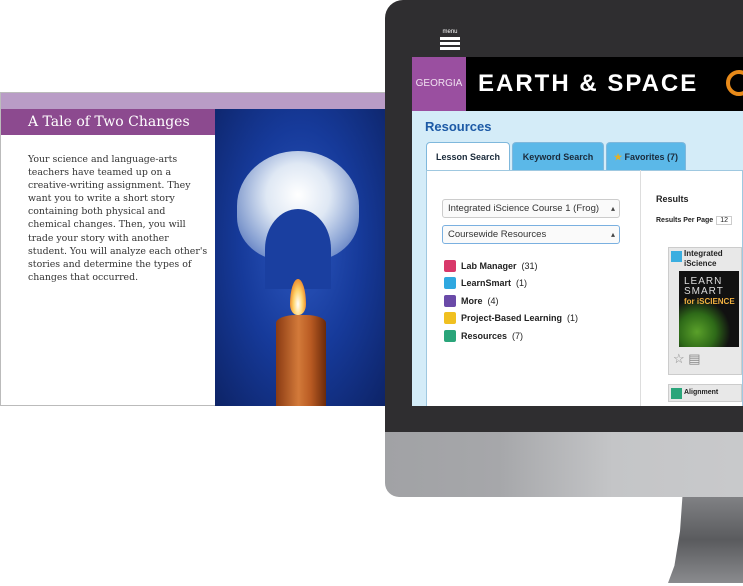  What do you see at coordinates (468, 156) in the screenshot?
I see `tab-lesson-search: Lesson Search` at bounding box center [468, 156].